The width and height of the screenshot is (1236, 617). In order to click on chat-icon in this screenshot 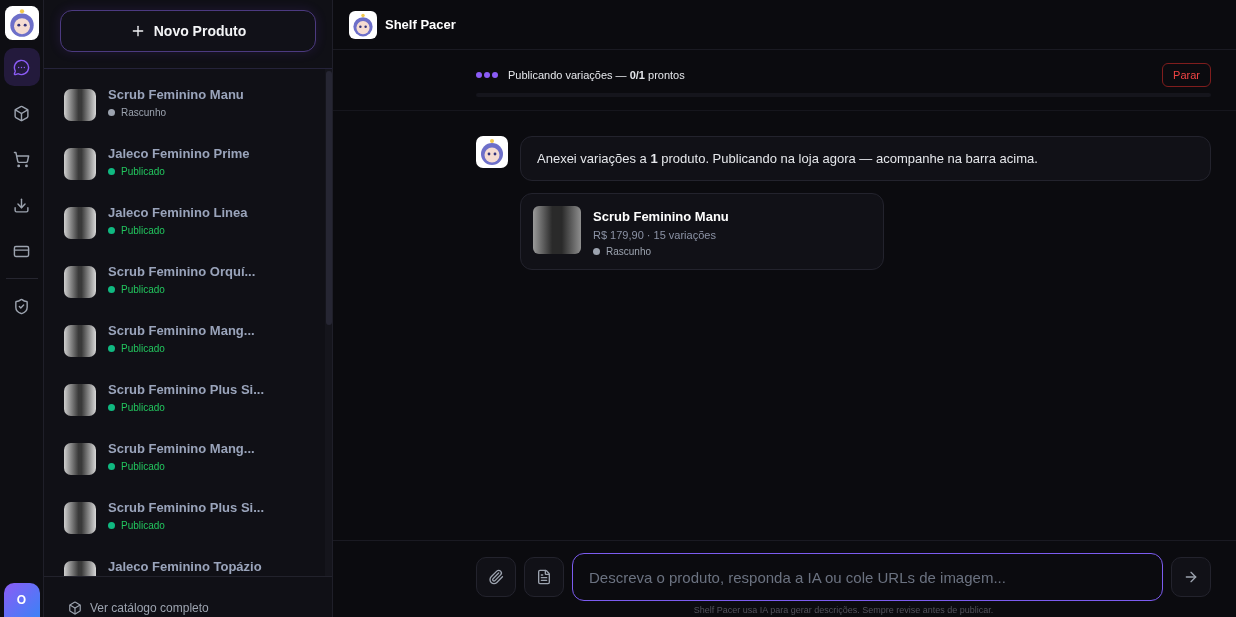, I will do `click(21, 67)`.